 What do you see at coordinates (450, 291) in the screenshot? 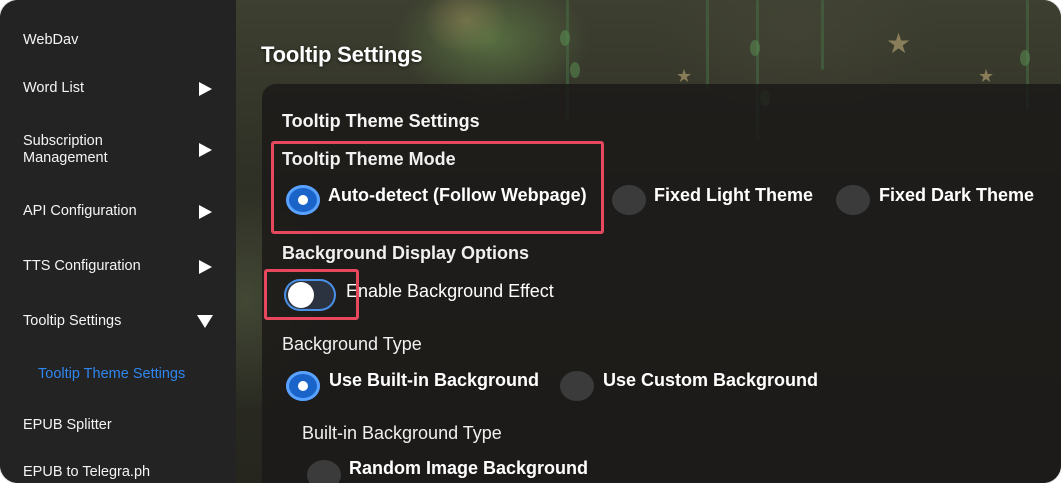
I see `toggle-label-background-effect: Enable Background Effect` at bounding box center [450, 291].